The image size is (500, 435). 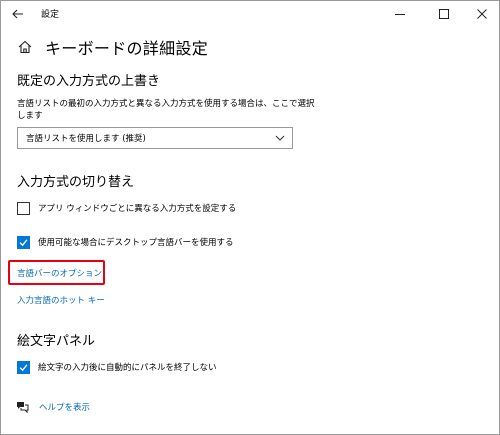 I want to click on desktop-langbar-checkbox, so click(x=23, y=242).